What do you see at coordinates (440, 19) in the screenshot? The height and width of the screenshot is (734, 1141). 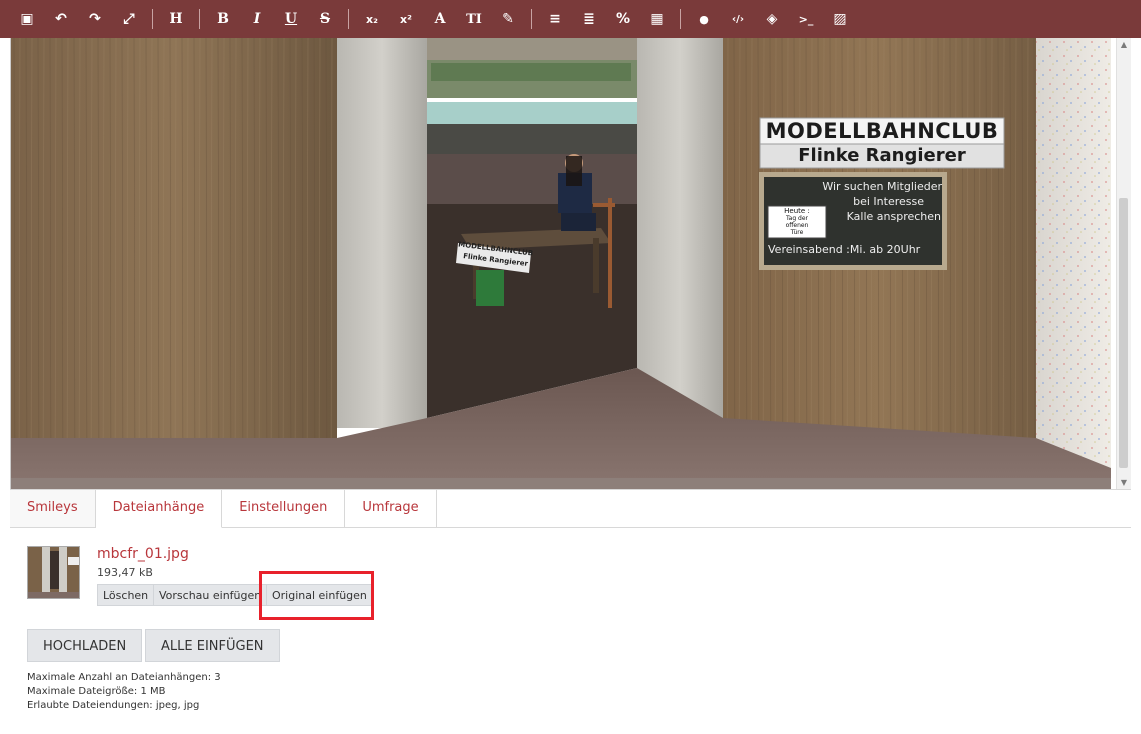 I see `font-color-icon: A` at bounding box center [440, 19].